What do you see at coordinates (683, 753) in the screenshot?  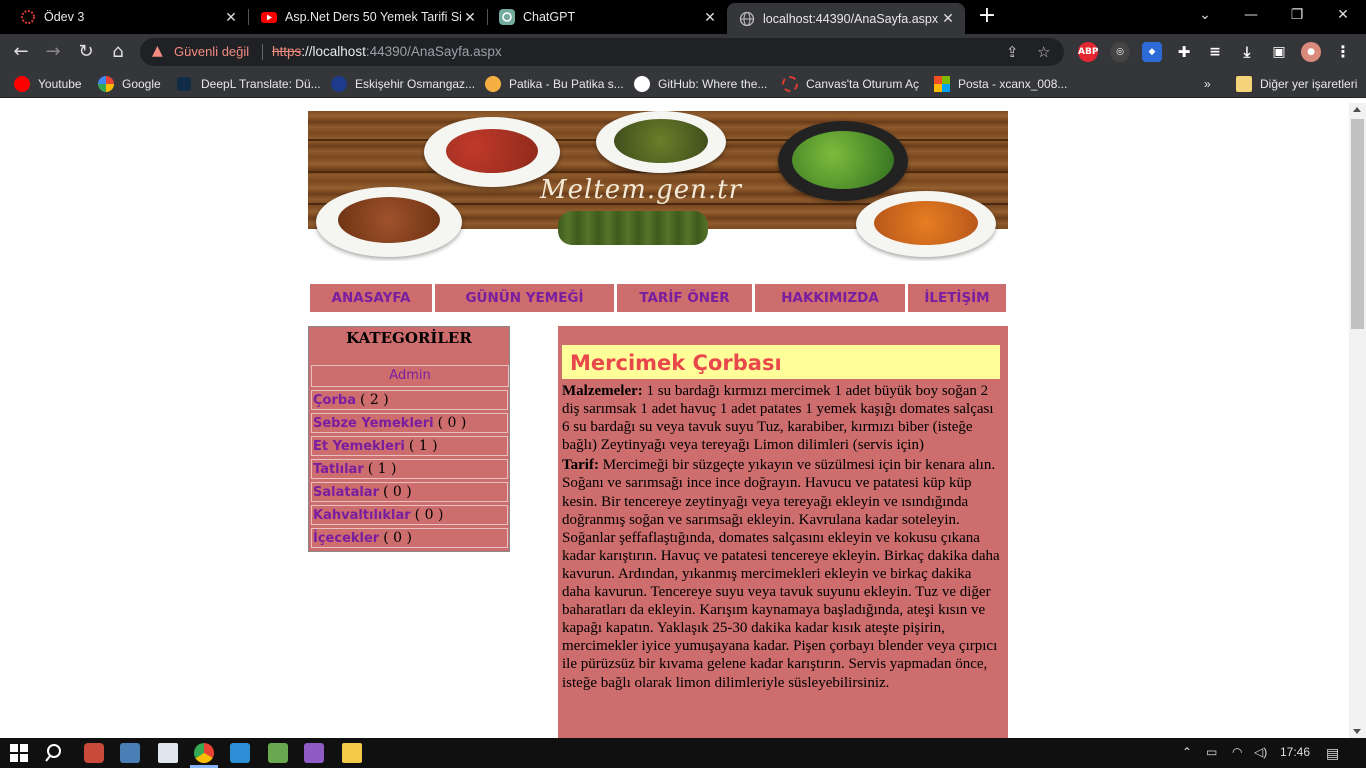 I see `windows-taskbar: ⌃ ▭ ◠ ◁) 17:46 ▤` at bounding box center [683, 753].